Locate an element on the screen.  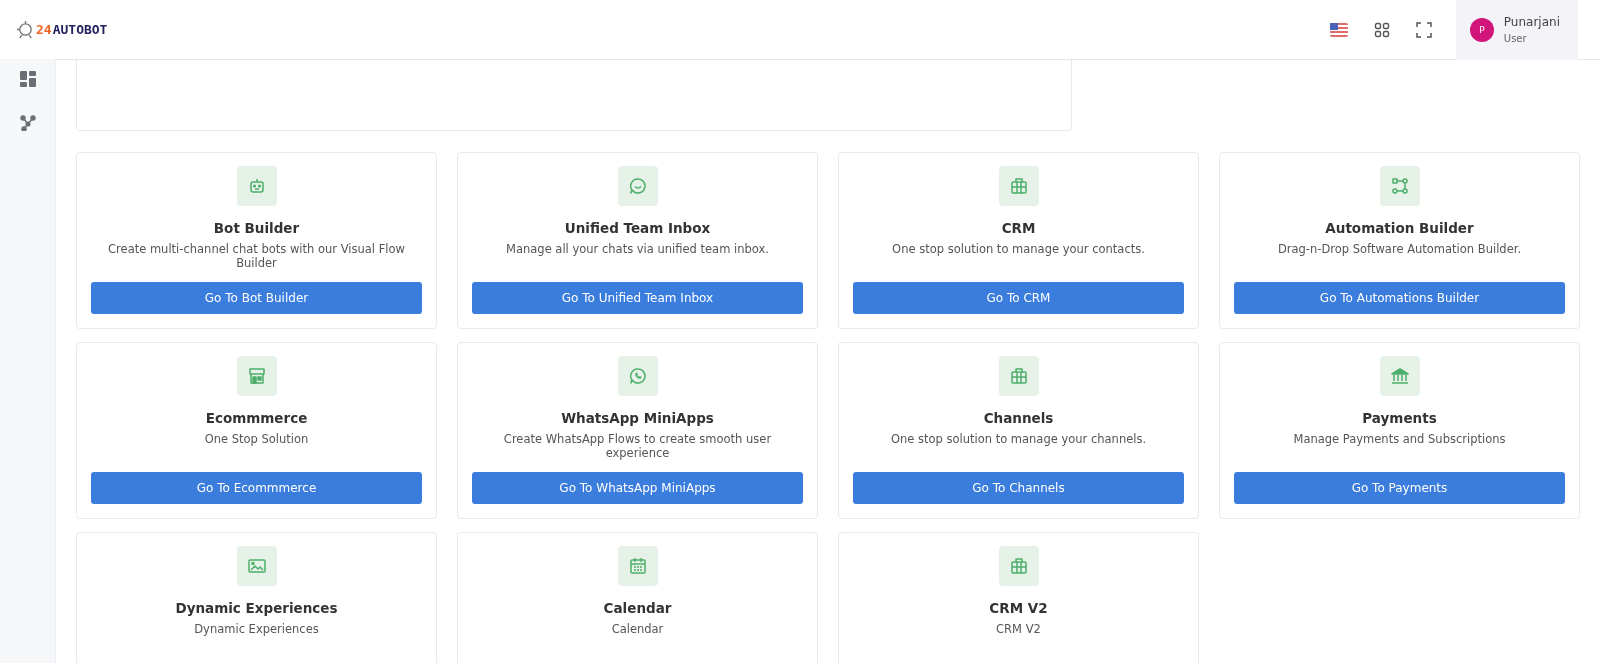
card-title: Automation Builder is located at coordinates (1399, 228).